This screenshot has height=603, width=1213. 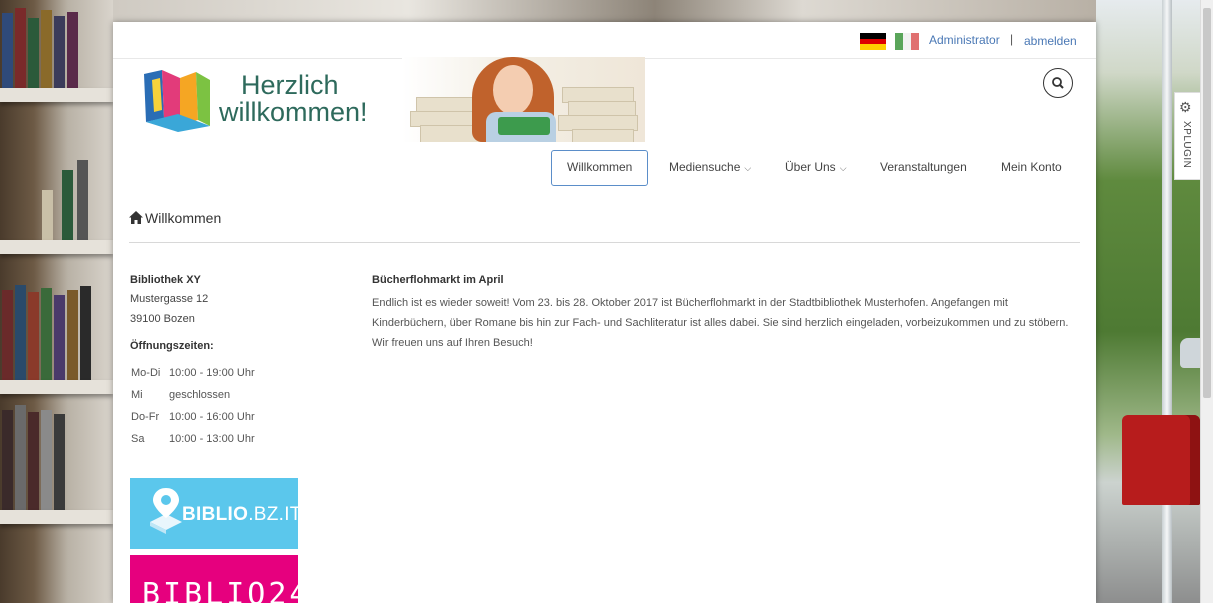 I want to click on xplugin-label: XPLUGIN, so click(x=1186, y=145).